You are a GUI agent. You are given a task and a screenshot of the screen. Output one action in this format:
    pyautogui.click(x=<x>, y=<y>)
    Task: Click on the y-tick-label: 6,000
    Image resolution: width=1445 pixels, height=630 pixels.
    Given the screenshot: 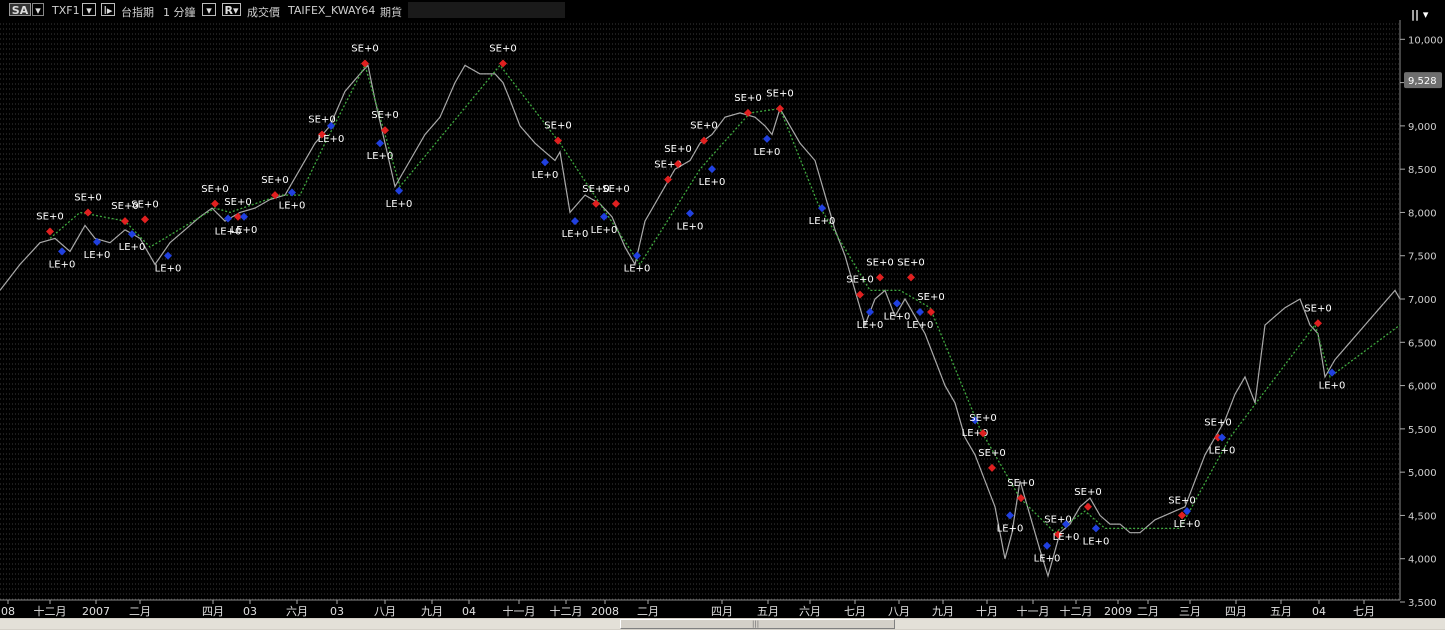 What is the action you would take?
    pyautogui.click(x=1422, y=387)
    